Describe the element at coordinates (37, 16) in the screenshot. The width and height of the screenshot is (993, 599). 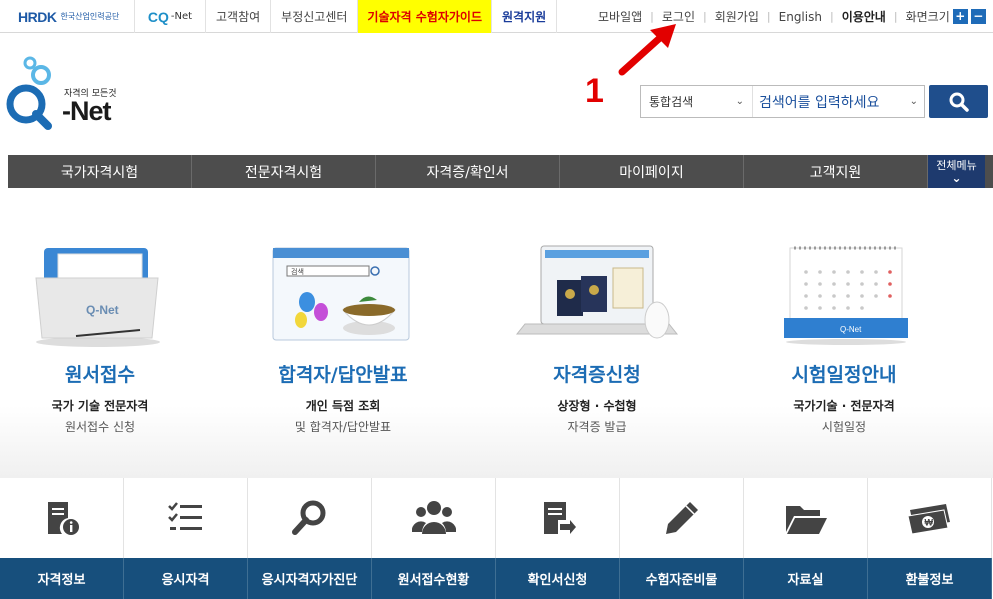
I see `hrdk-logo-mark: HRDK` at that location.